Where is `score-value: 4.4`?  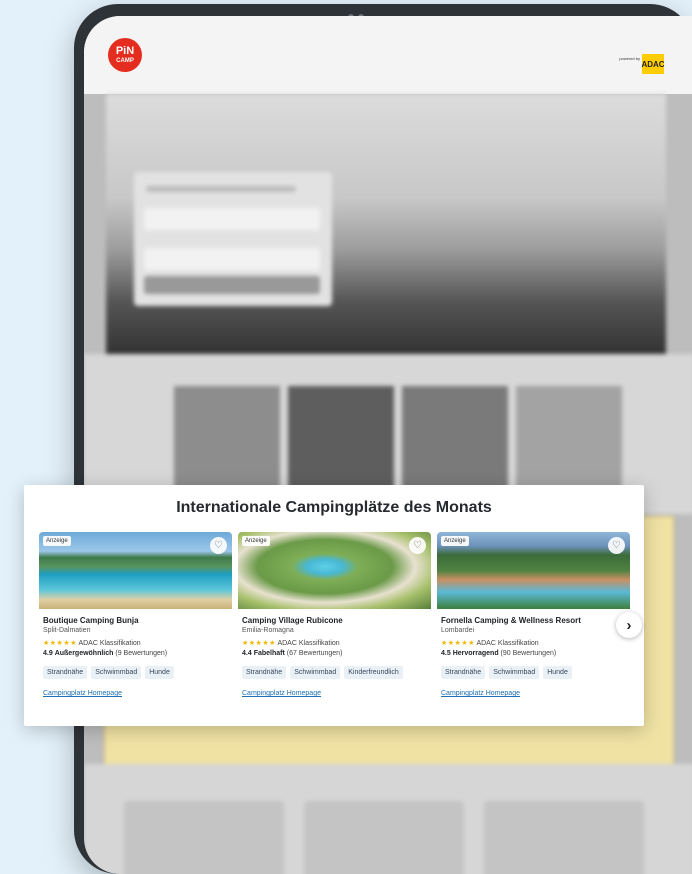 score-value: 4.4 is located at coordinates (247, 653).